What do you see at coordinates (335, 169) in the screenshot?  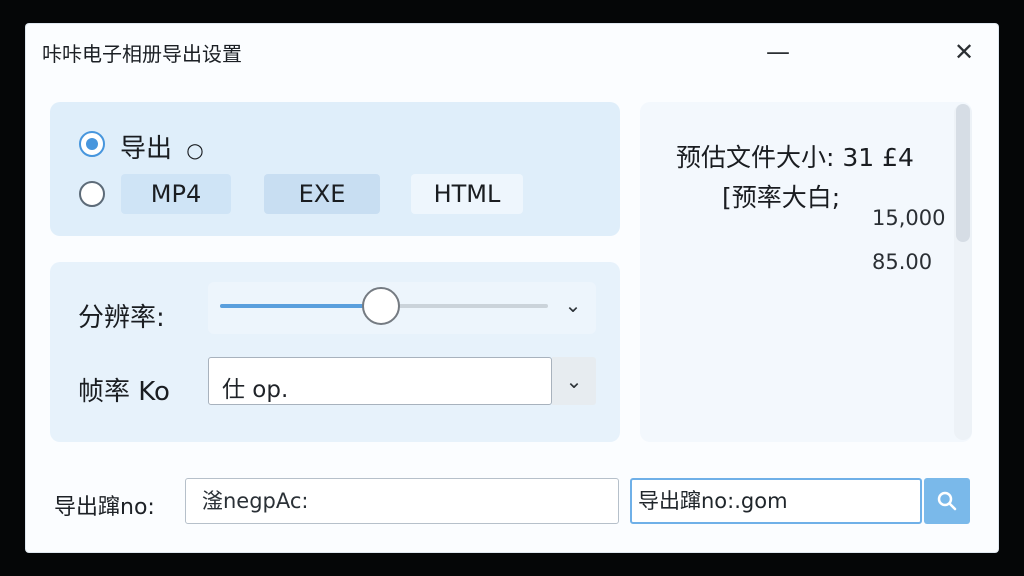 I see `export-format-panel` at bounding box center [335, 169].